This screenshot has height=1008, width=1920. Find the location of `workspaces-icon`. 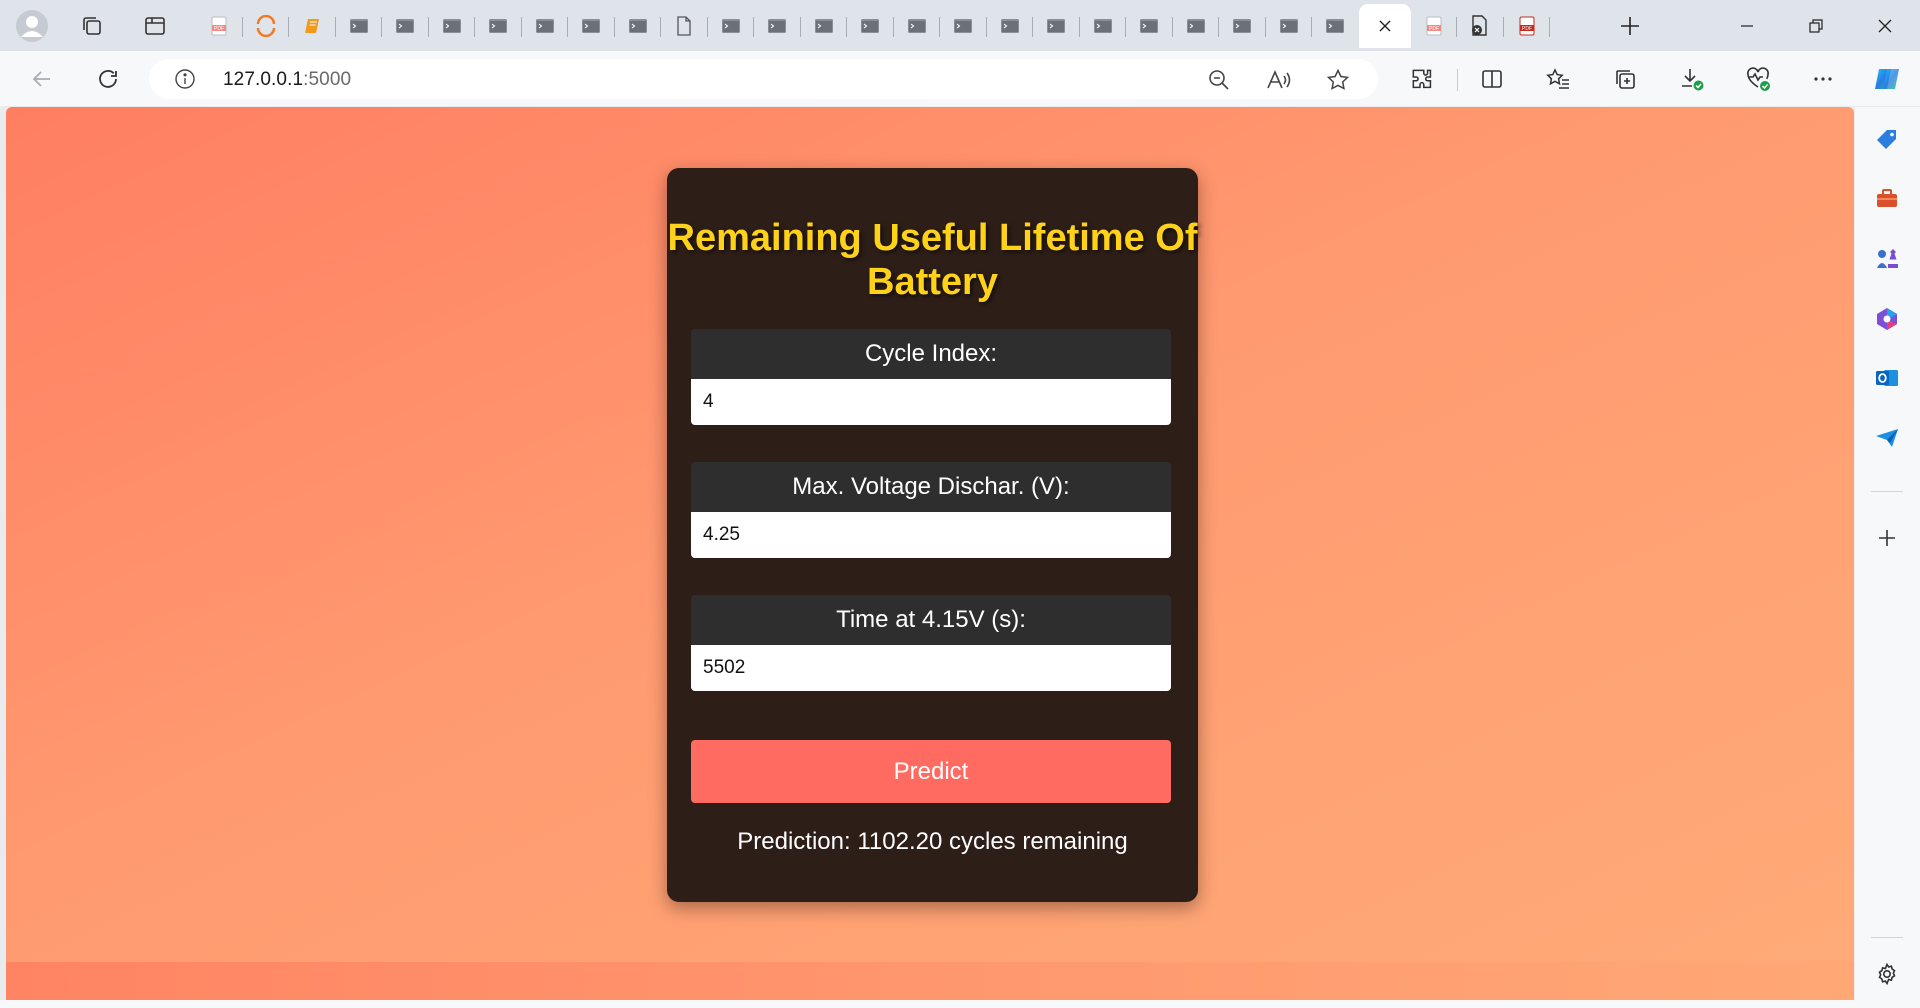

workspaces-icon is located at coordinates (92, 26).